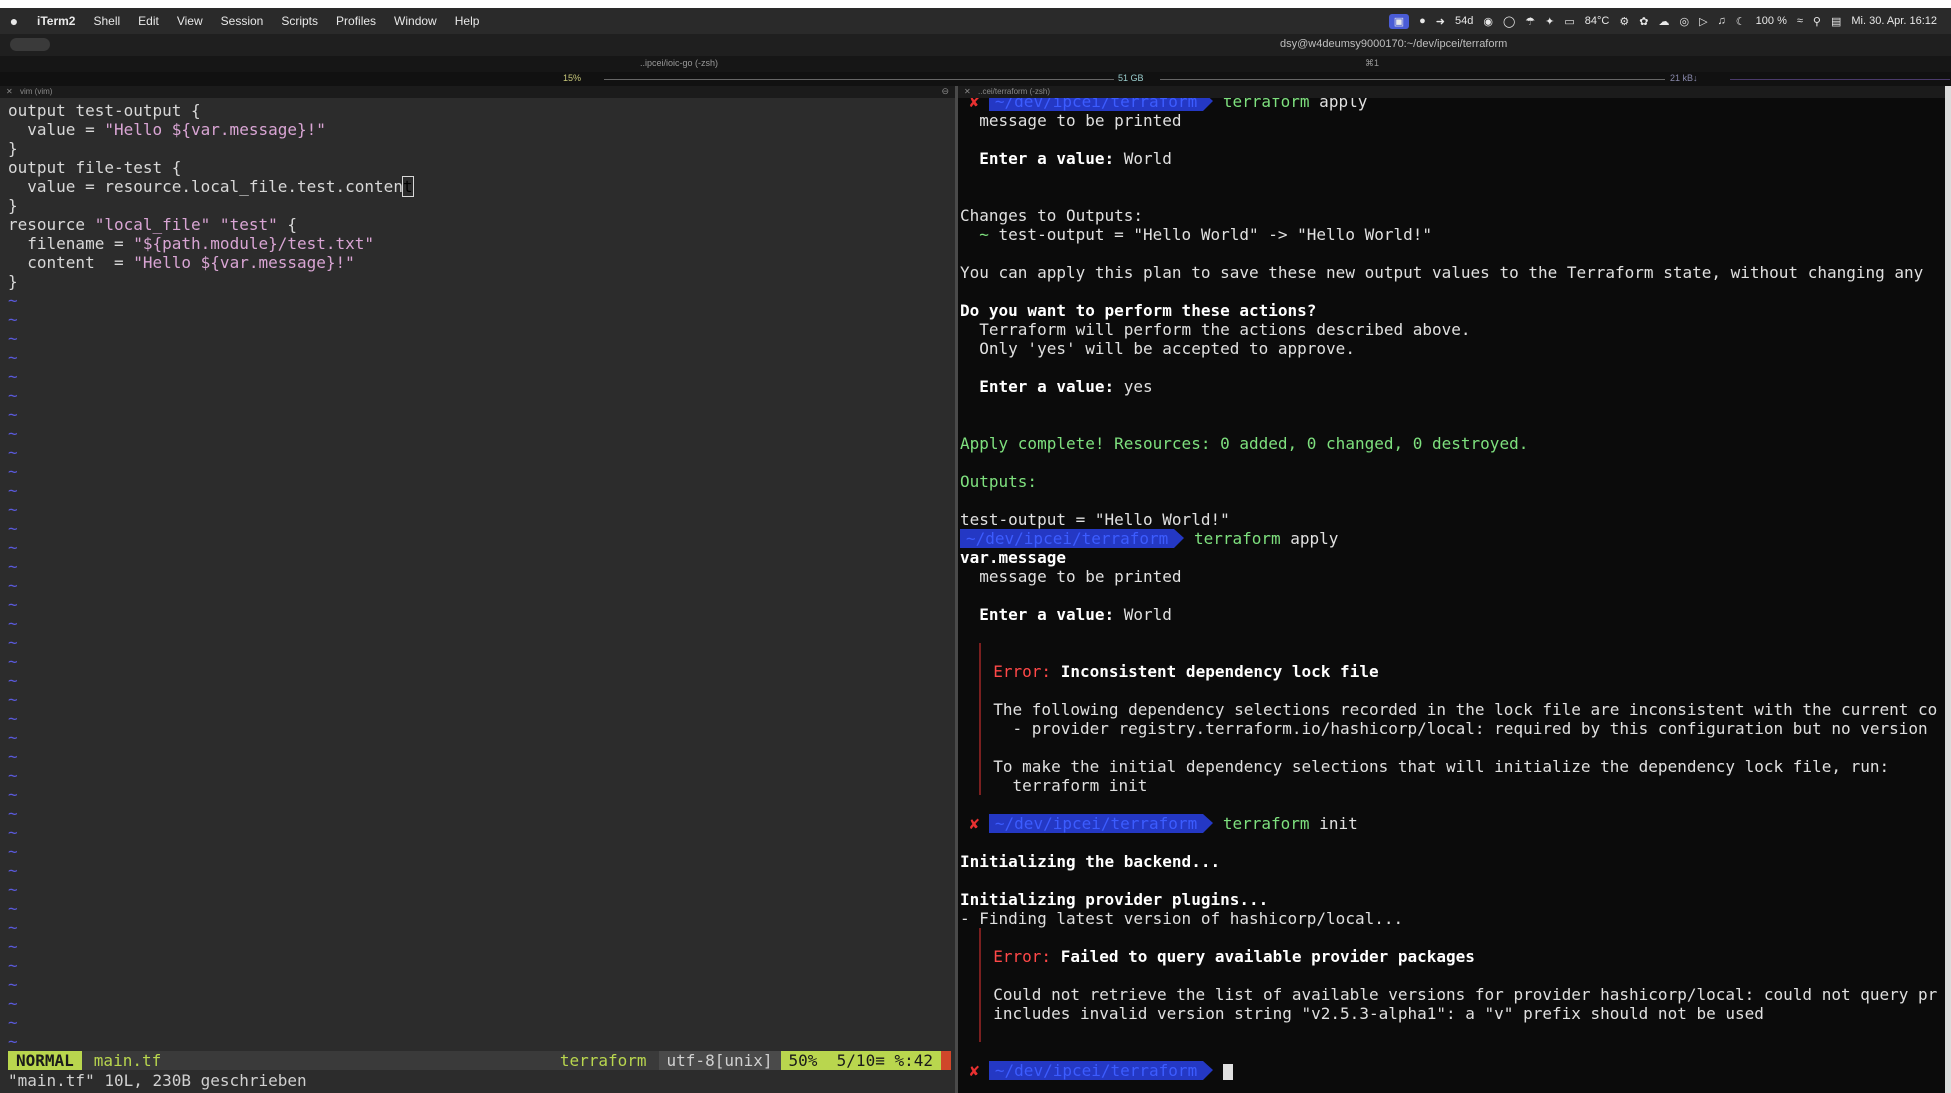 The image size is (1951, 1093). I want to click on code-token: "Hello ${var.message}!", so click(244, 262).